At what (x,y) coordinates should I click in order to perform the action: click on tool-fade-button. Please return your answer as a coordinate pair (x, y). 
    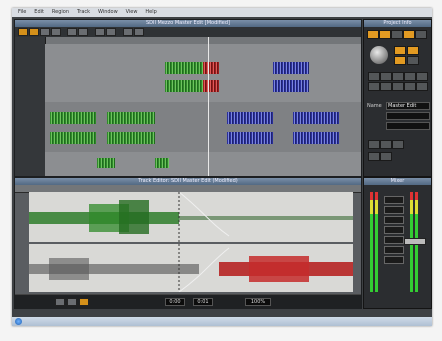
    Looking at the image, I should click on (72, 32).